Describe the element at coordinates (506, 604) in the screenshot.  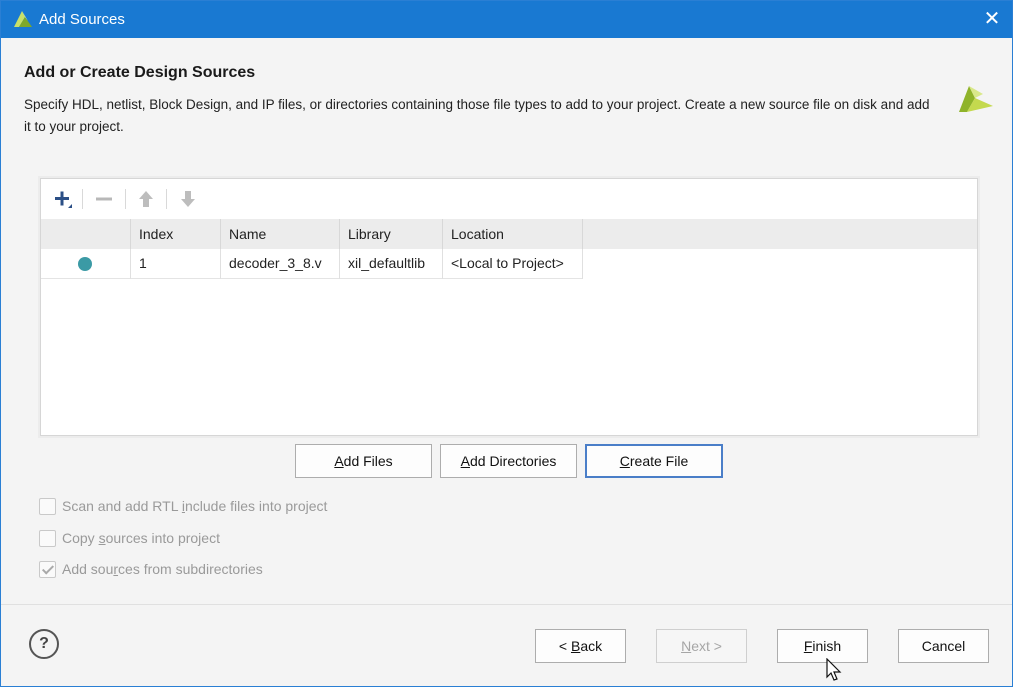
I see `footer-divider` at that location.